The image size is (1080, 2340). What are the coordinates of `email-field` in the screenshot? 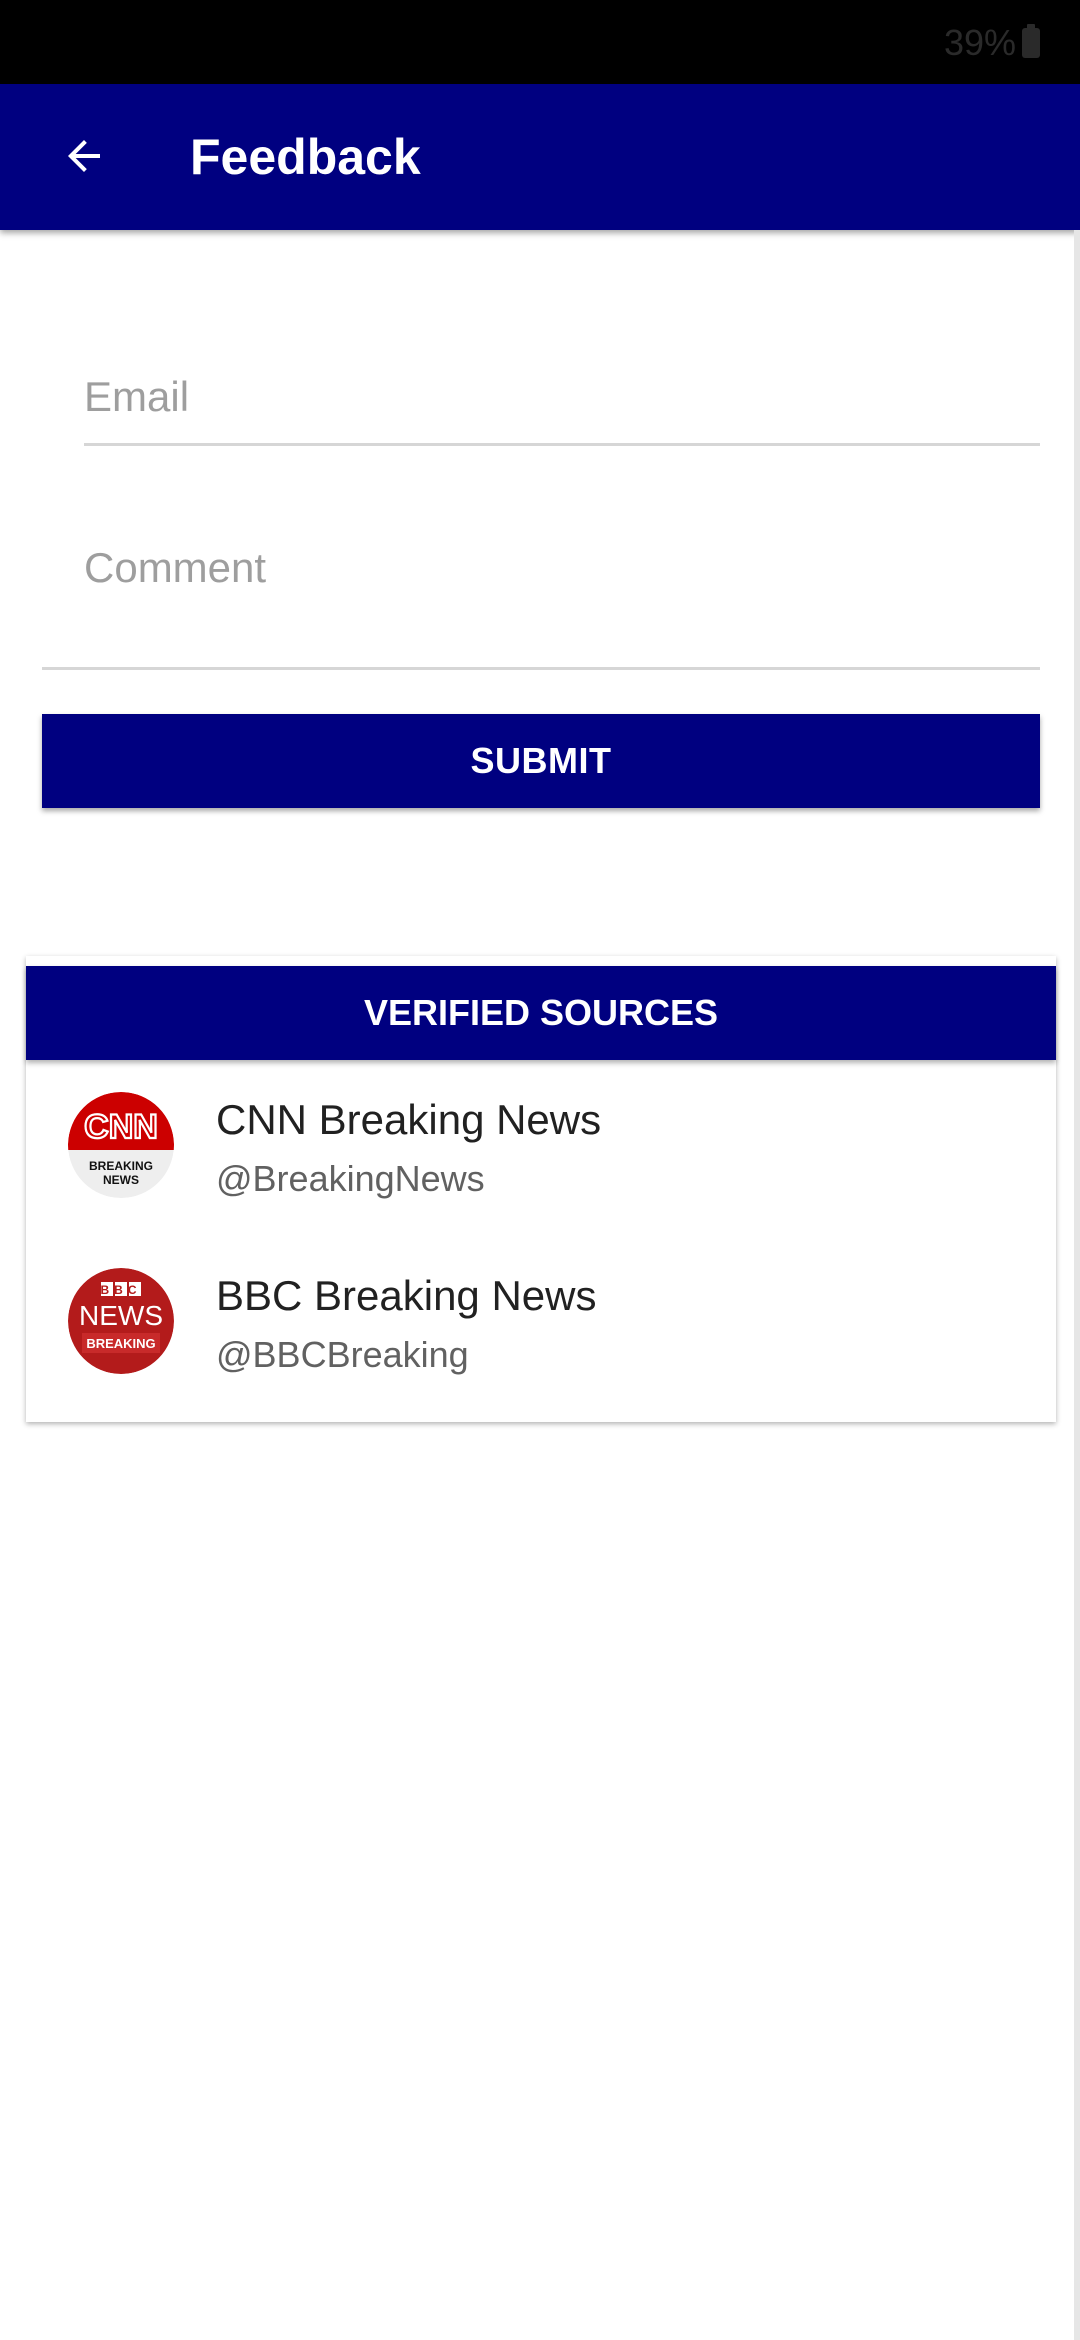 It's located at (562, 396).